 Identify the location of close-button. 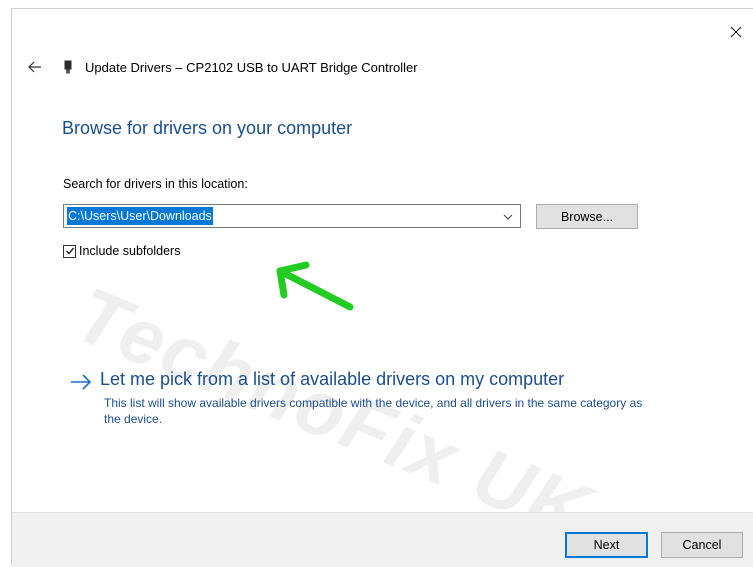
(736, 32).